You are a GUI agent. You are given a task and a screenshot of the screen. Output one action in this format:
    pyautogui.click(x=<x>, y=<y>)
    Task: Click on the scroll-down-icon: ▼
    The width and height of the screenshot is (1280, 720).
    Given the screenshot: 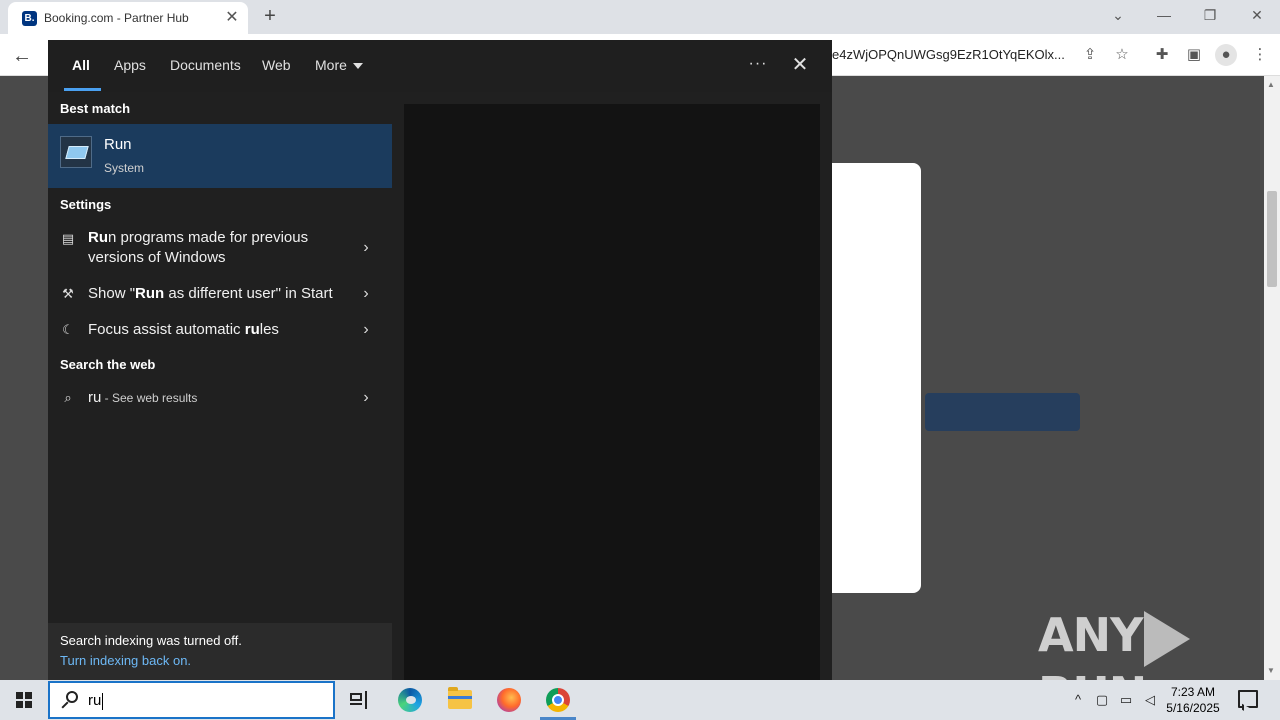 What is the action you would take?
    pyautogui.click(x=1271, y=670)
    